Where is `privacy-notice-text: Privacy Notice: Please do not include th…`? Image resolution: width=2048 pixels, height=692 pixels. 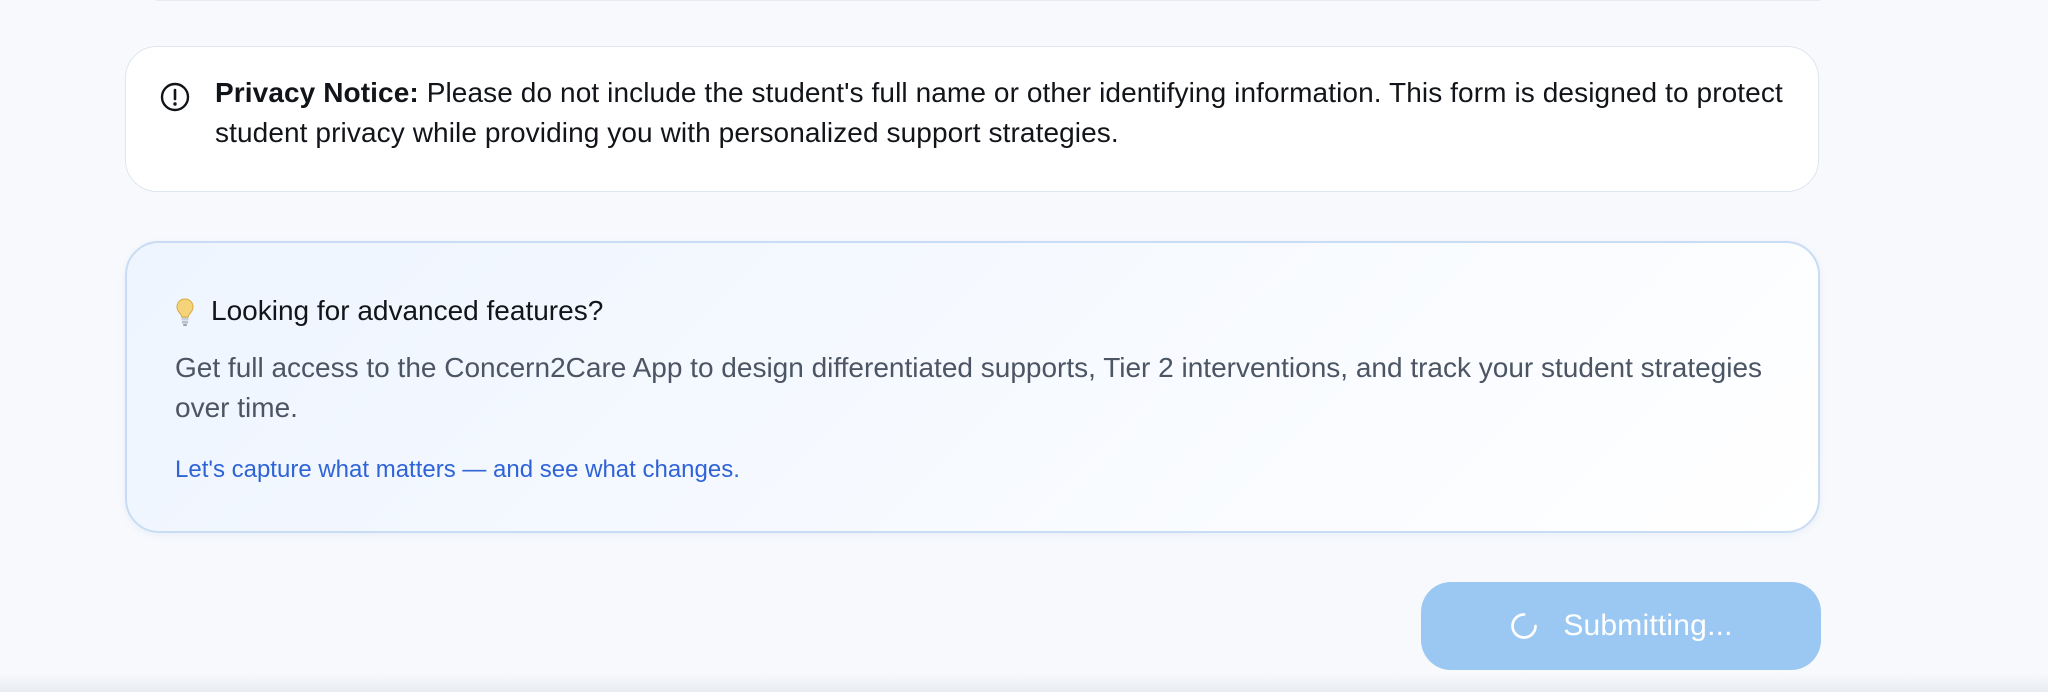 privacy-notice-text: Privacy Notice: Please do not include th… is located at coordinates (1001, 113).